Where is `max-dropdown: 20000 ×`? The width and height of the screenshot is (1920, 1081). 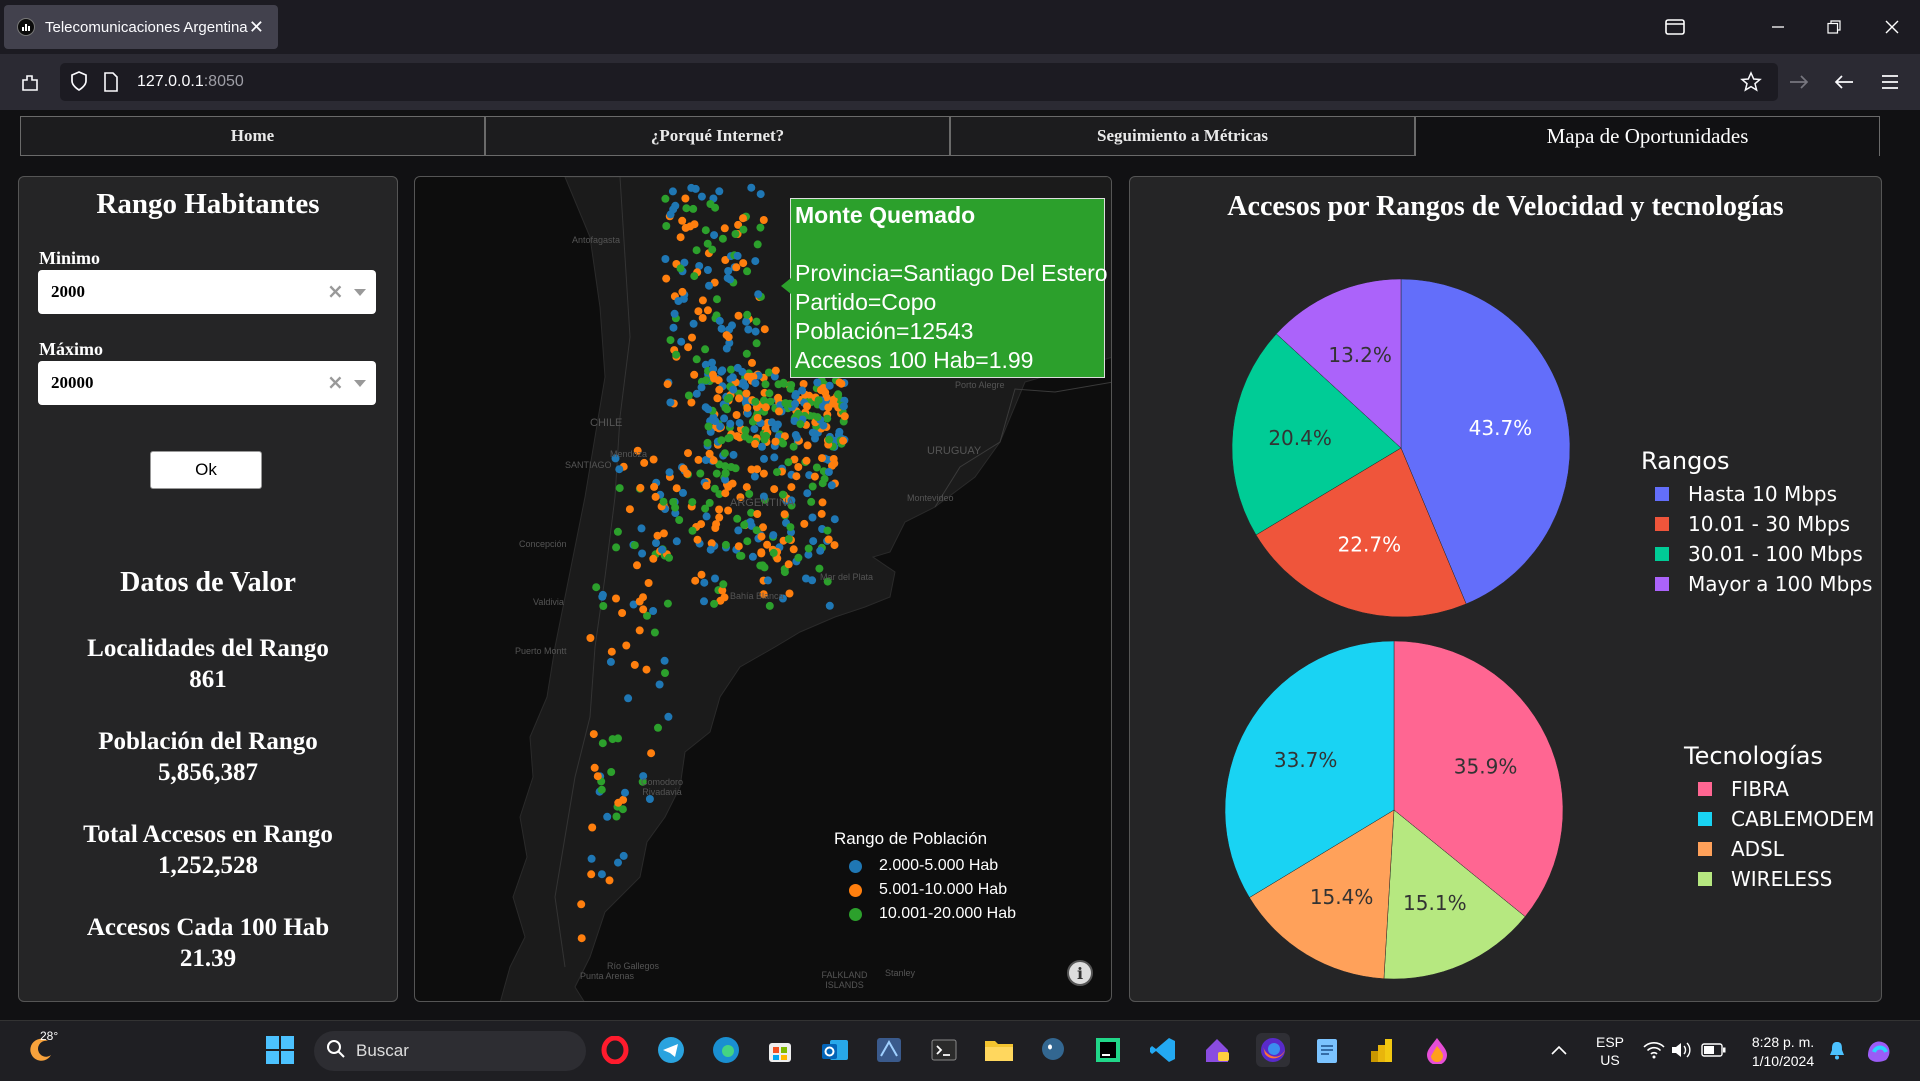 max-dropdown: 20000 × is located at coordinates (207, 383).